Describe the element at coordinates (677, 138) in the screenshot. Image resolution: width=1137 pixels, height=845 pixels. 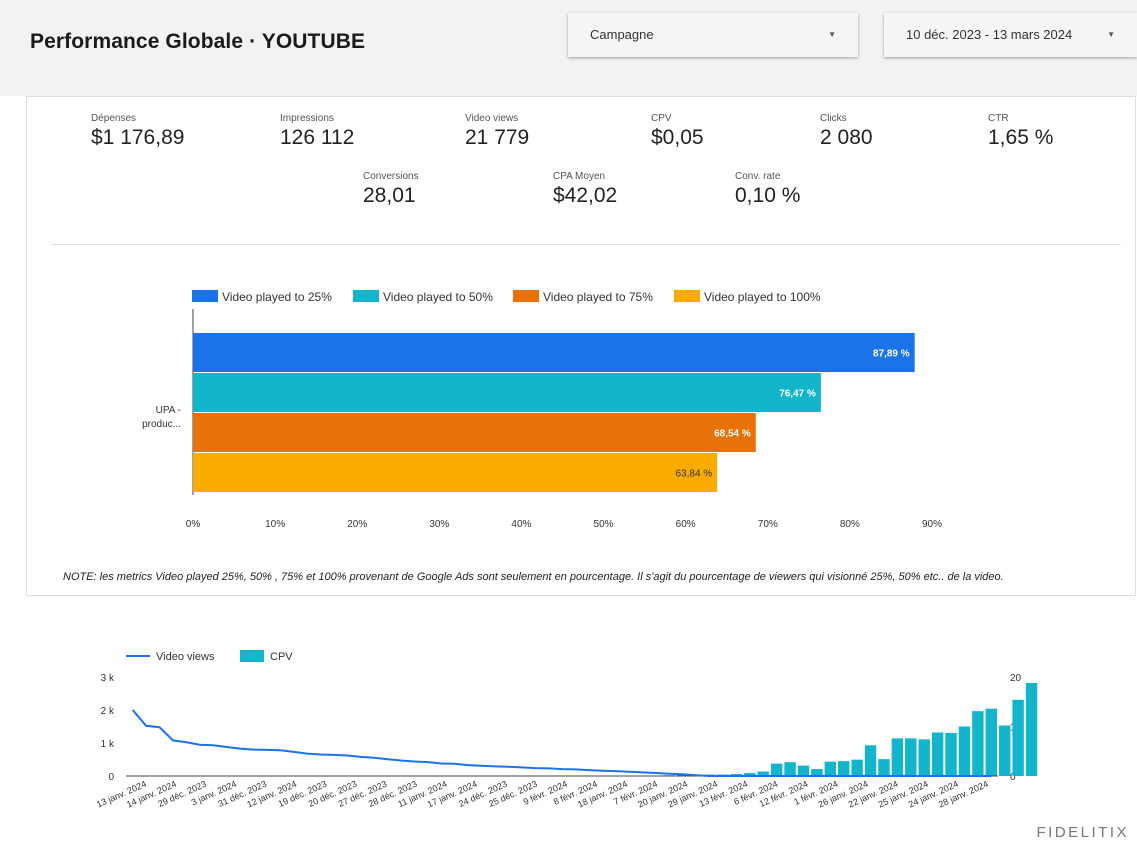
I see `kpi-value: $0,05` at that location.